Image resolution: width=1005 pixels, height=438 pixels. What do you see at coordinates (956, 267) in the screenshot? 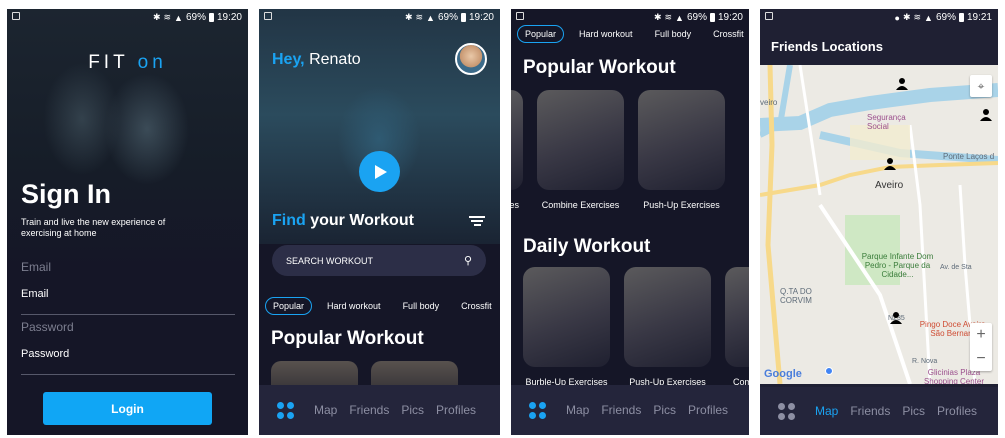
I see `road-label: Av. de Sta` at bounding box center [956, 267].